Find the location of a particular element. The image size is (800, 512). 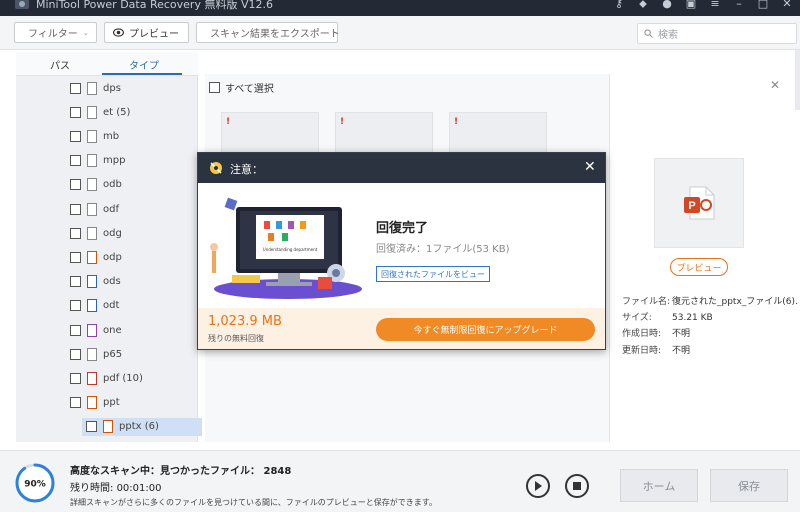

dialog-header: 注意： ✕ is located at coordinates (401, 168).